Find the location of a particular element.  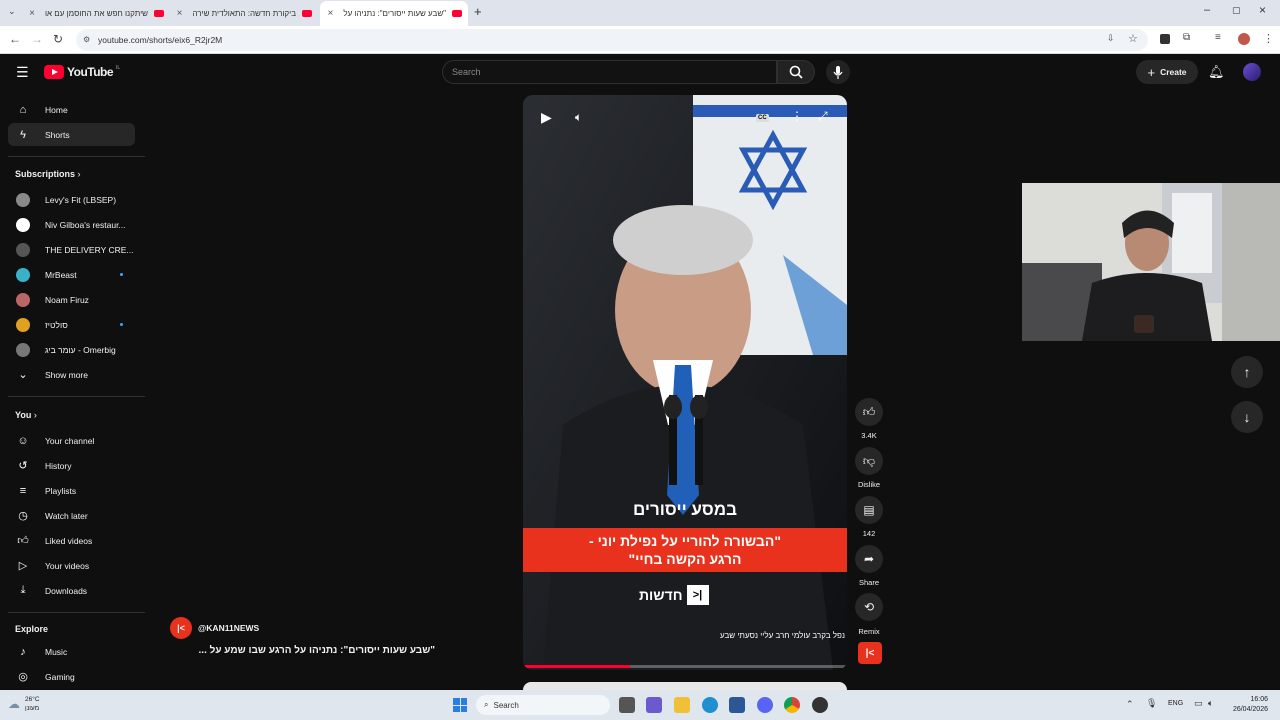

start-button is located at coordinates (460, 705).